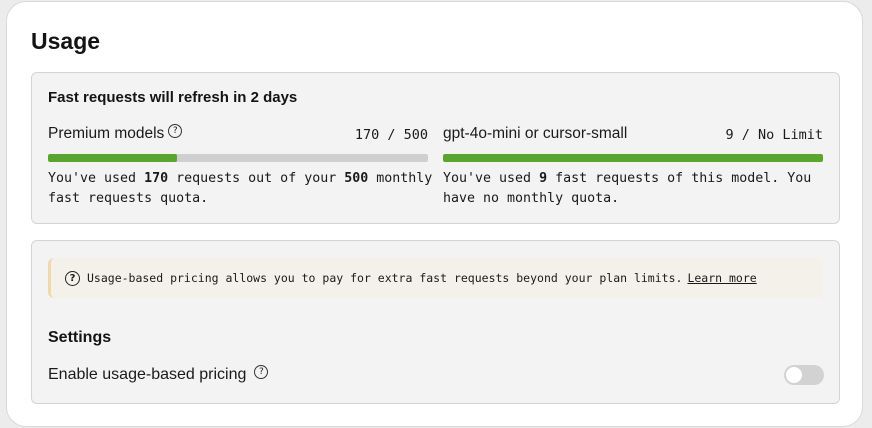 The width and height of the screenshot is (872, 428). I want to click on small-models-count: 9 / No Limit, so click(774, 135).